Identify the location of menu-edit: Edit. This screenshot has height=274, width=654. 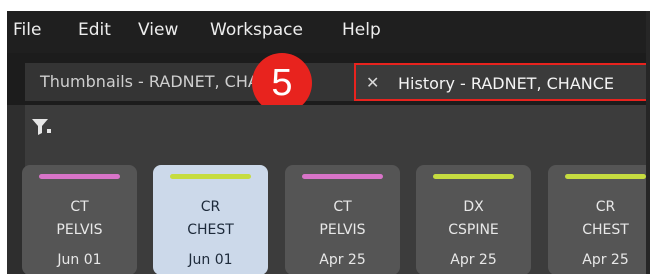
(94, 30).